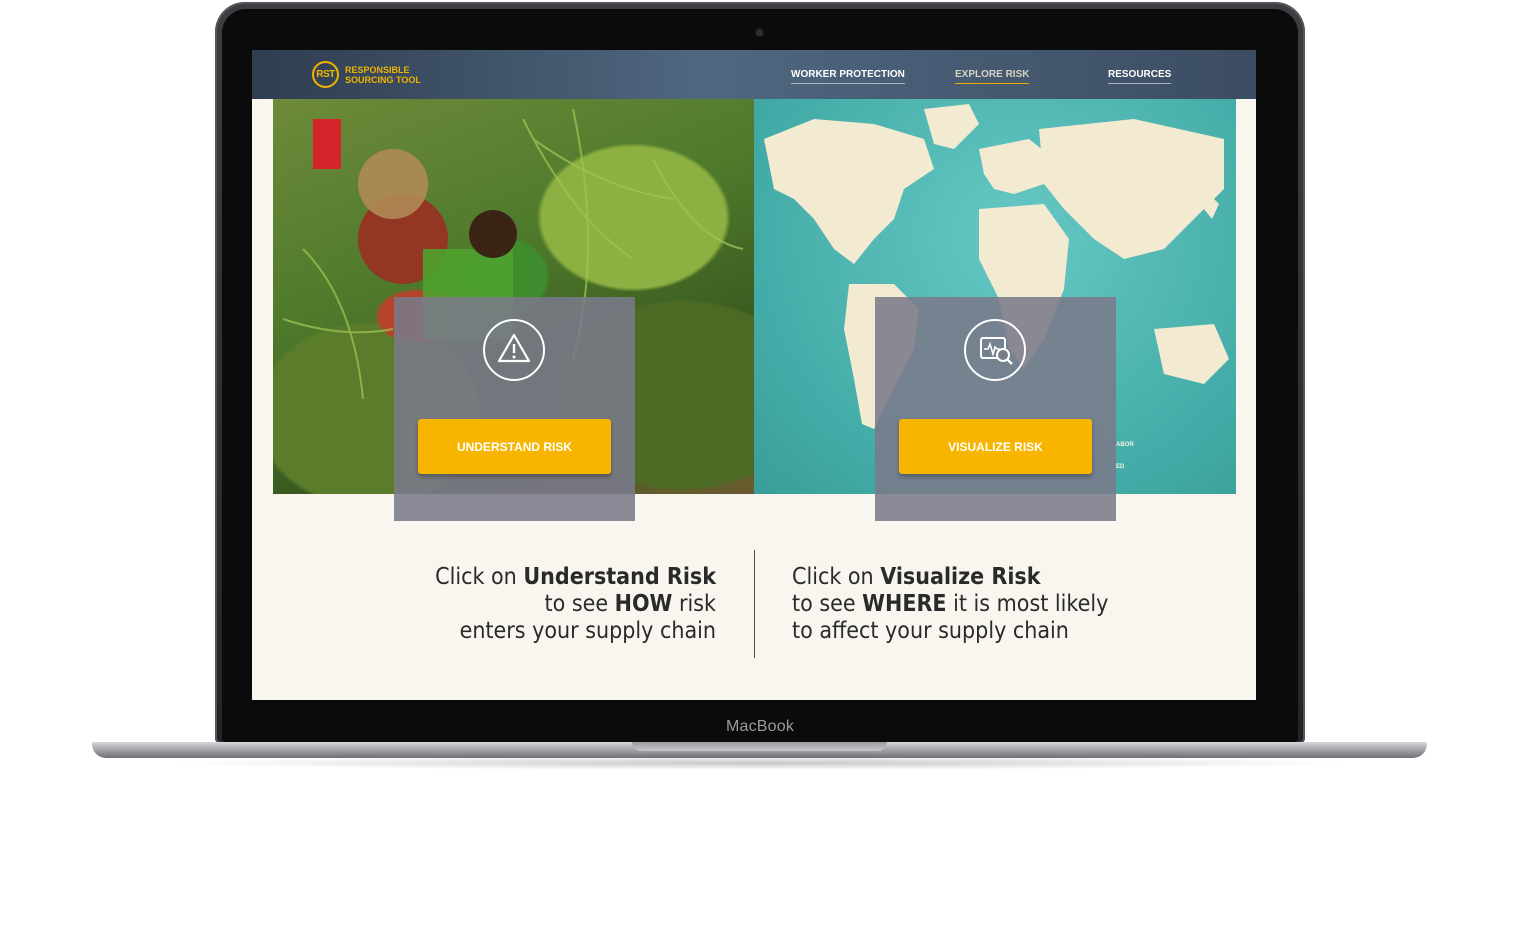  Describe the element at coordinates (514, 350) in the screenshot. I see `warning-icon` at that location.